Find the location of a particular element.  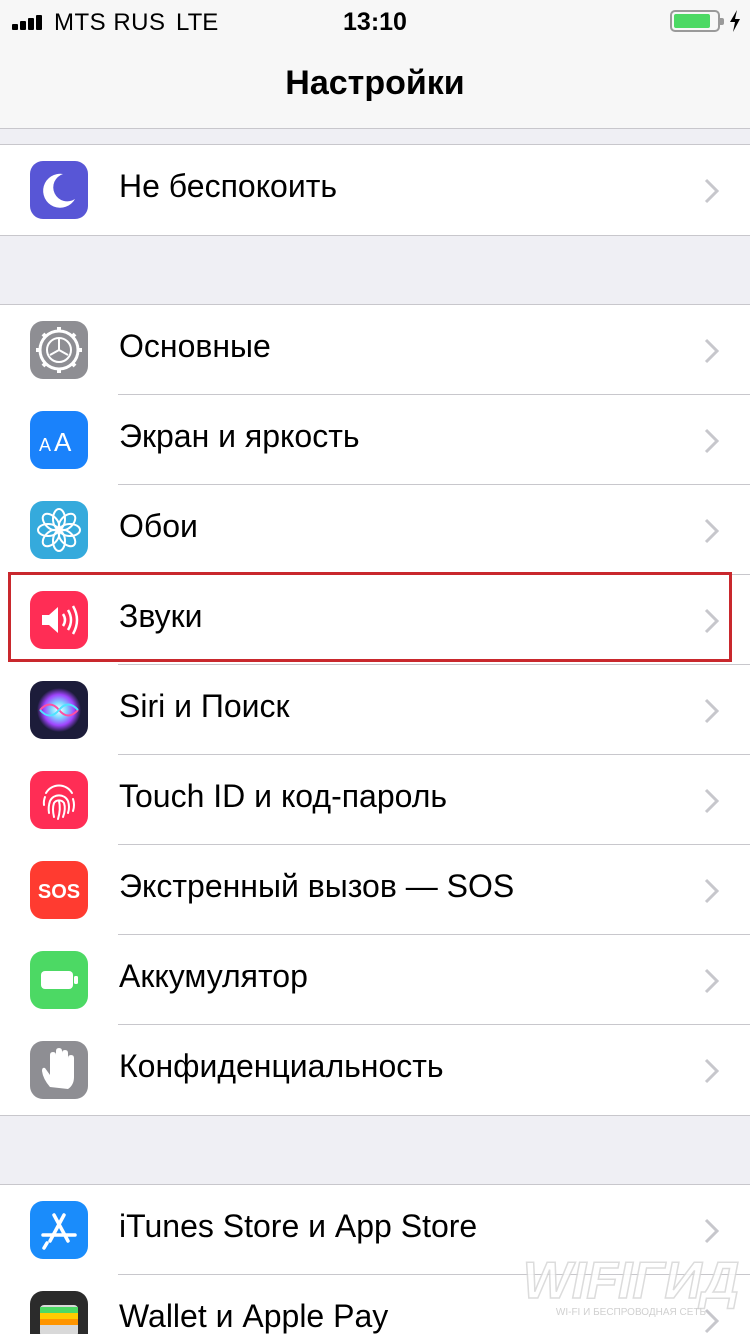

settings-row-sounds: Звуки is located at coordinates (375, 620).